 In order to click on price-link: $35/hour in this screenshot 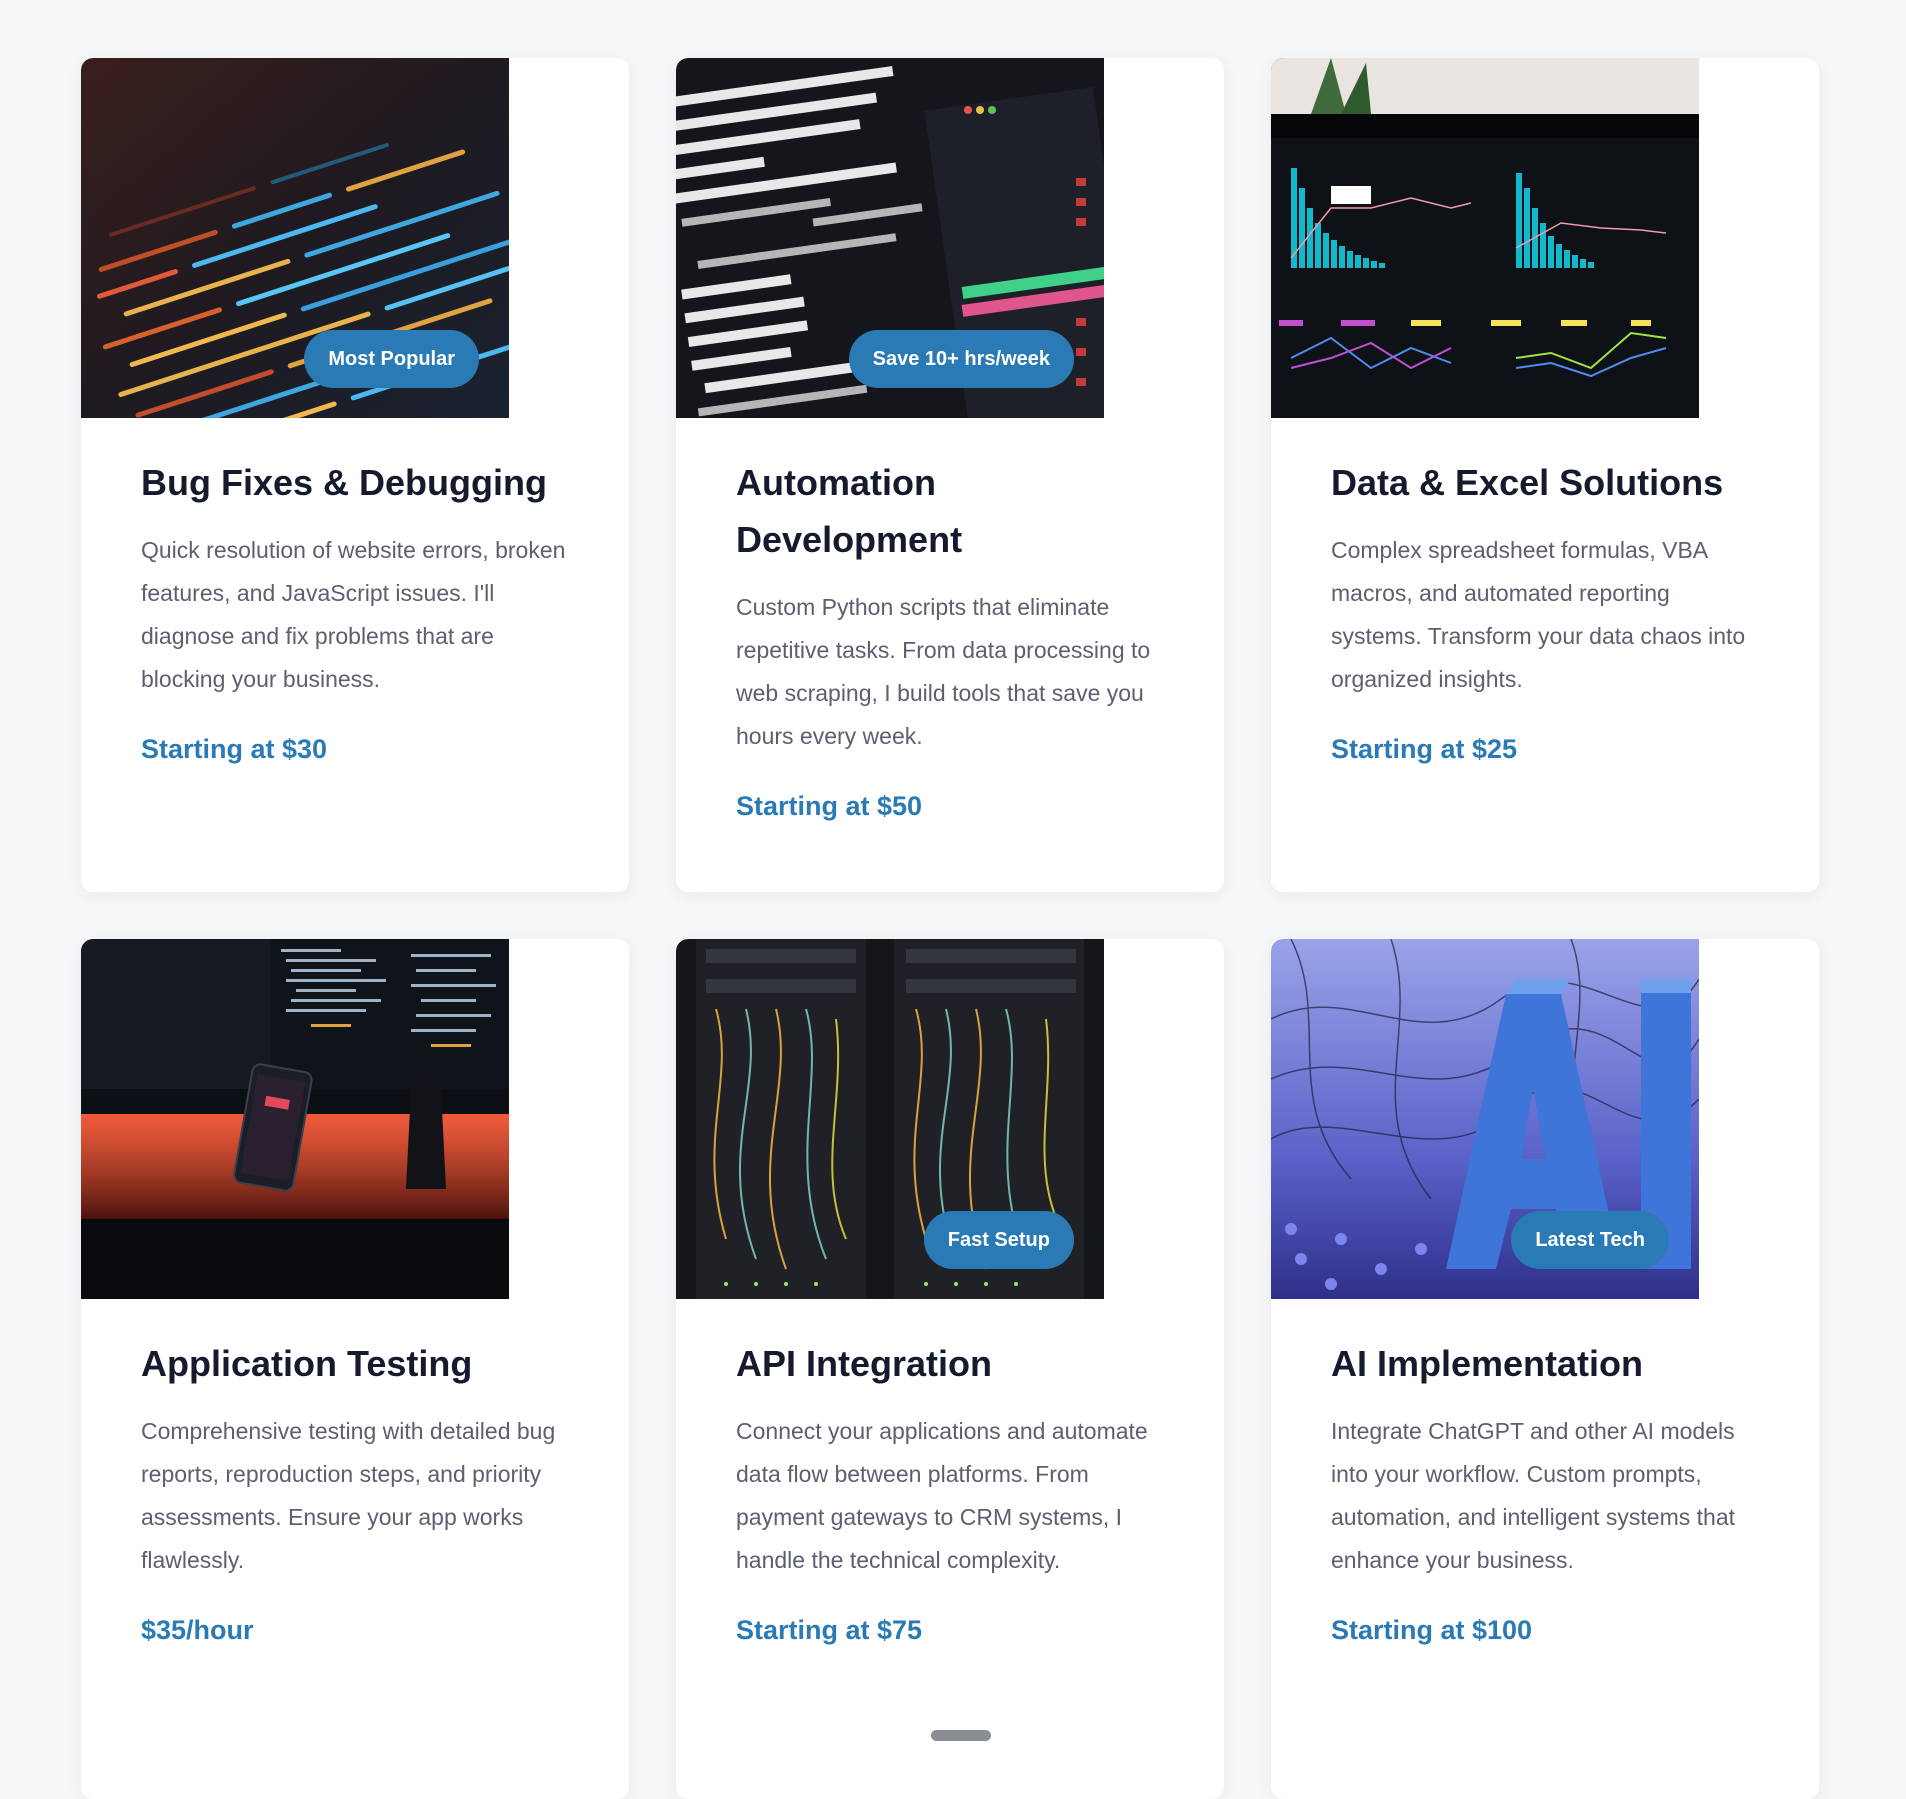, I will do `click(197, 1630)`.